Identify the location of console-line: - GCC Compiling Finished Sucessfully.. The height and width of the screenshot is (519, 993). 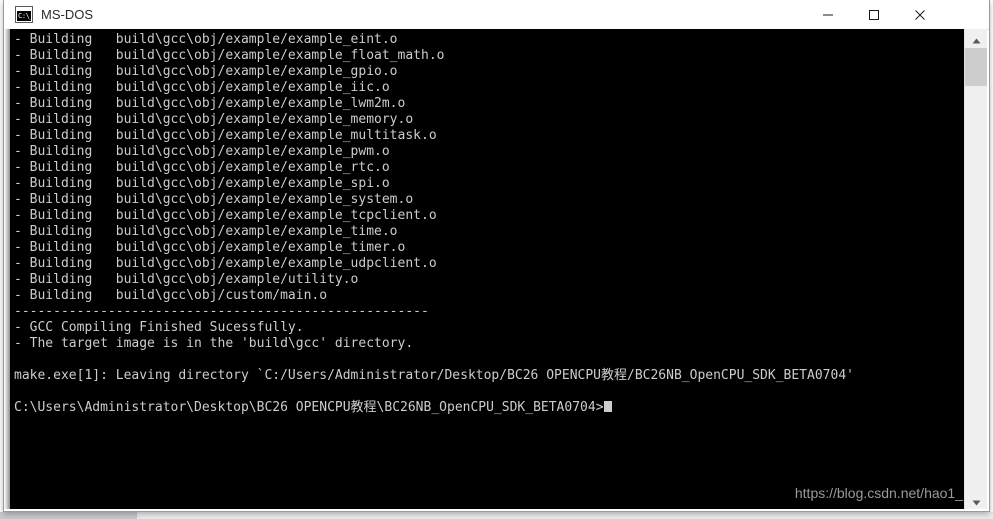
(159, 327).